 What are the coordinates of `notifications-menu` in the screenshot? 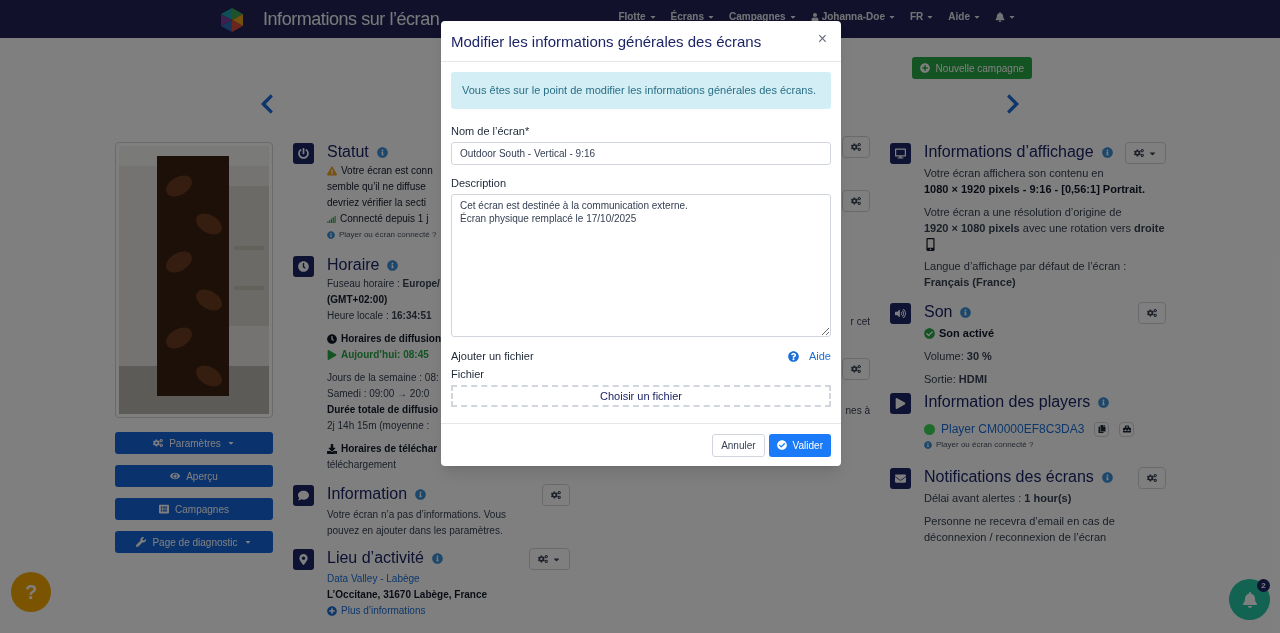 It's located at (1005, 16).